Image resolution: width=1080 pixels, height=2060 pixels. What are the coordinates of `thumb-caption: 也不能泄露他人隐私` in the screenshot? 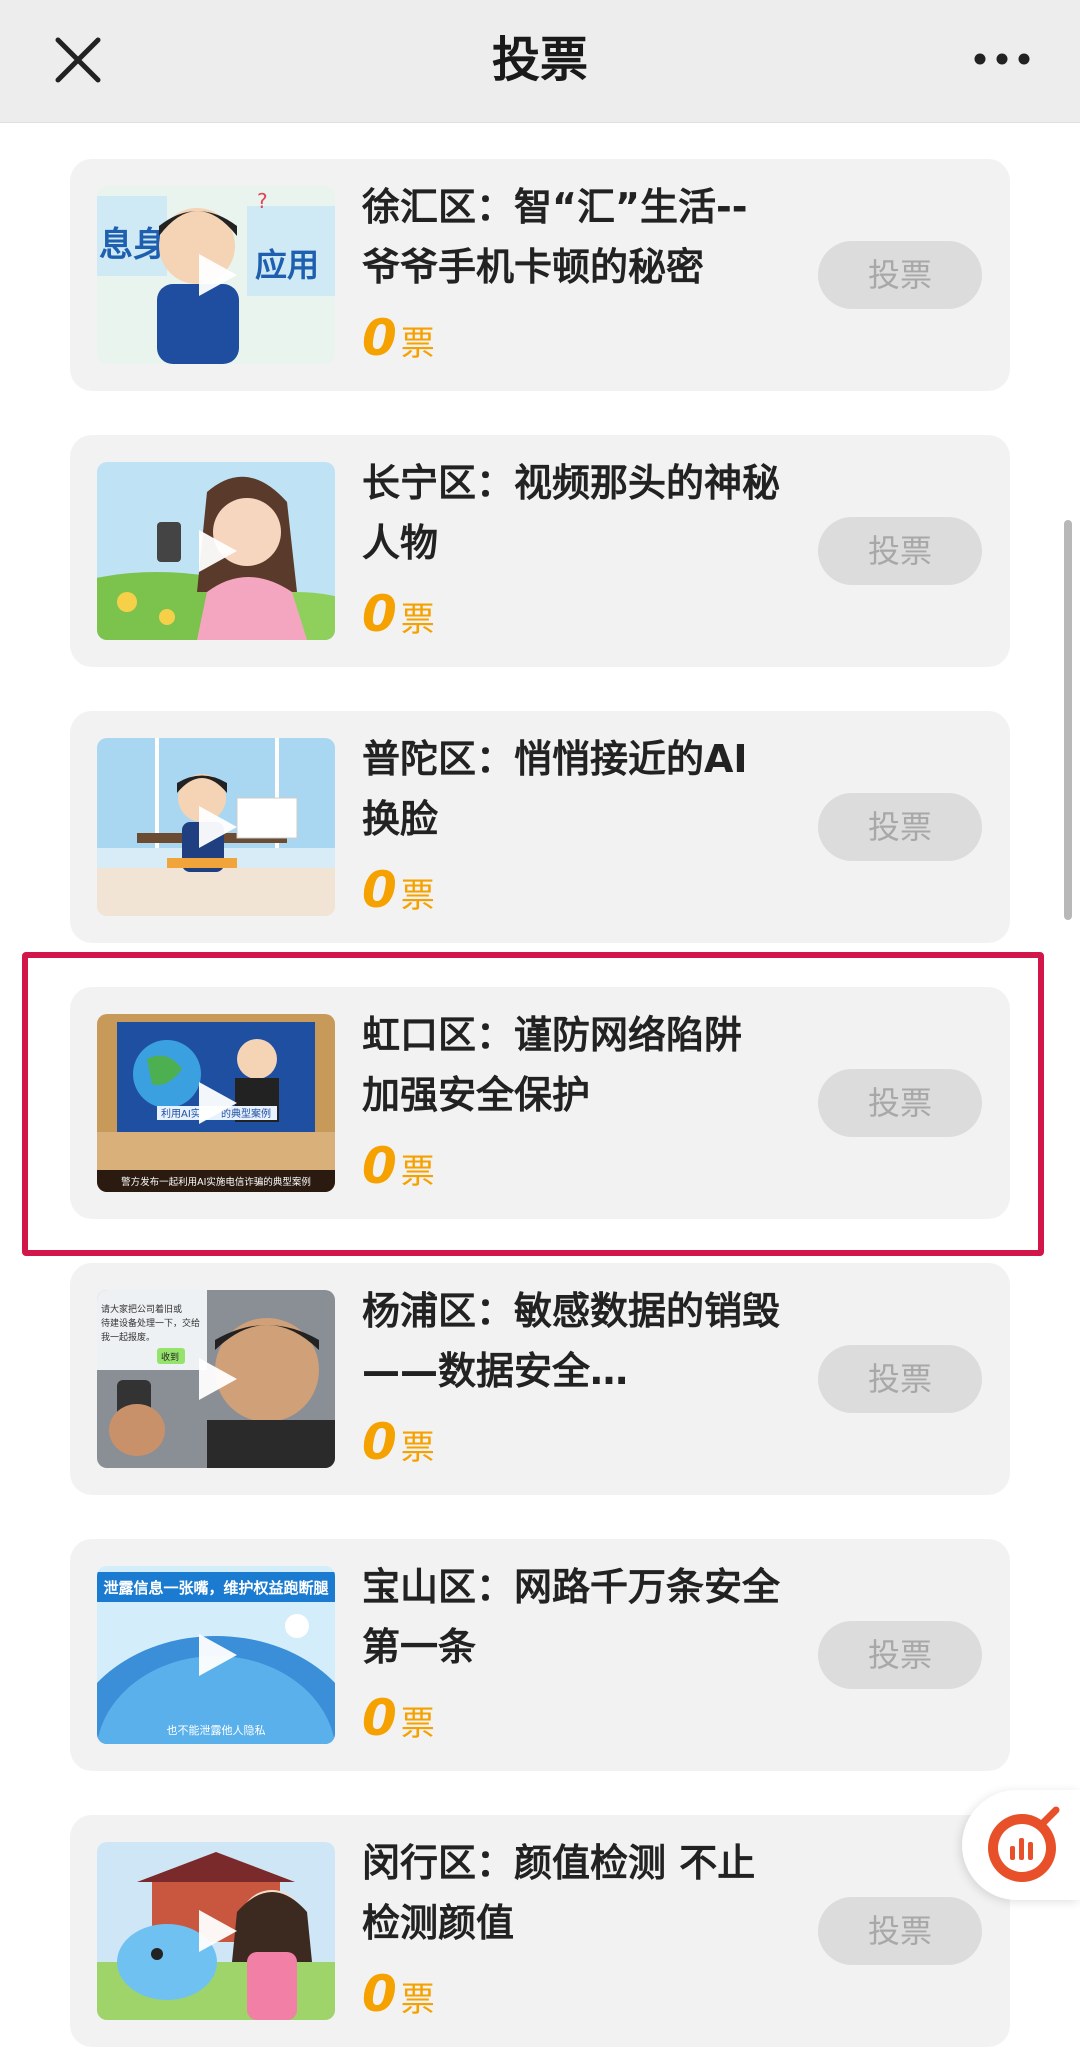 It's located at (216, 1730).